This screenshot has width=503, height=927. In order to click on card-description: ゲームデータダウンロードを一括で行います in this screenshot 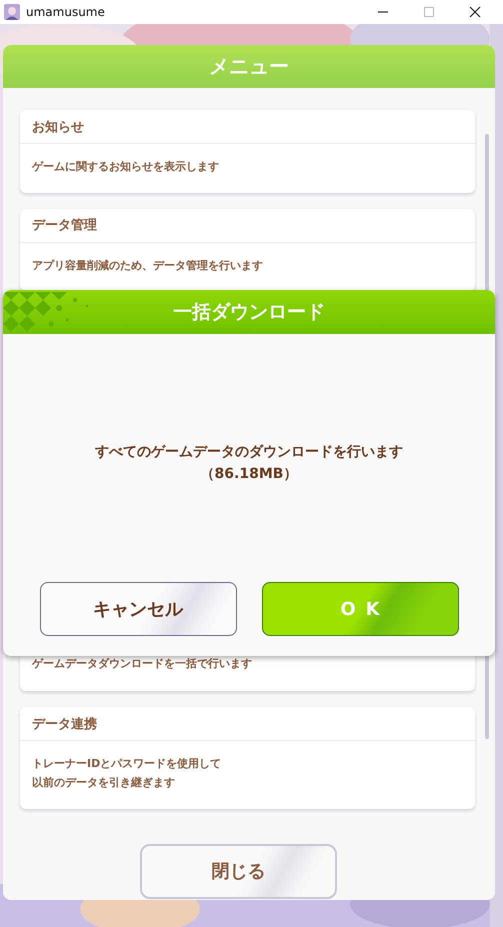, I will do `click(141, 664)`.